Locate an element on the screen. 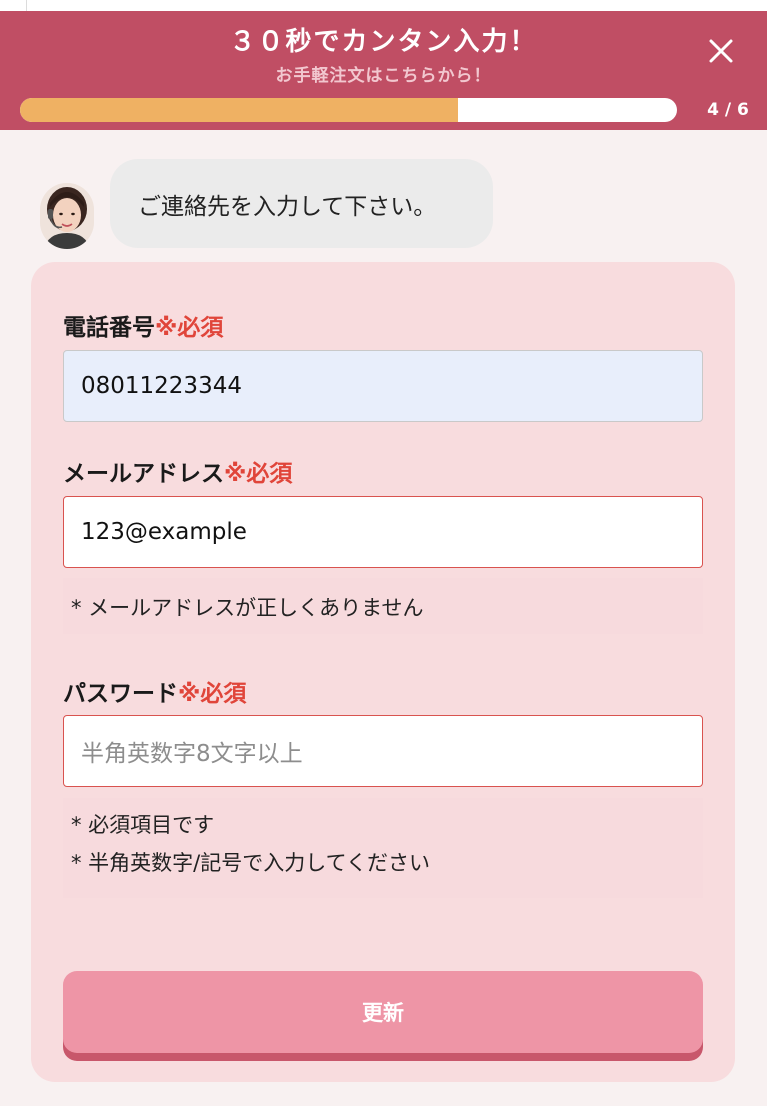  phone-label: 電話番号※必須 is located at coordinates (143, 325).